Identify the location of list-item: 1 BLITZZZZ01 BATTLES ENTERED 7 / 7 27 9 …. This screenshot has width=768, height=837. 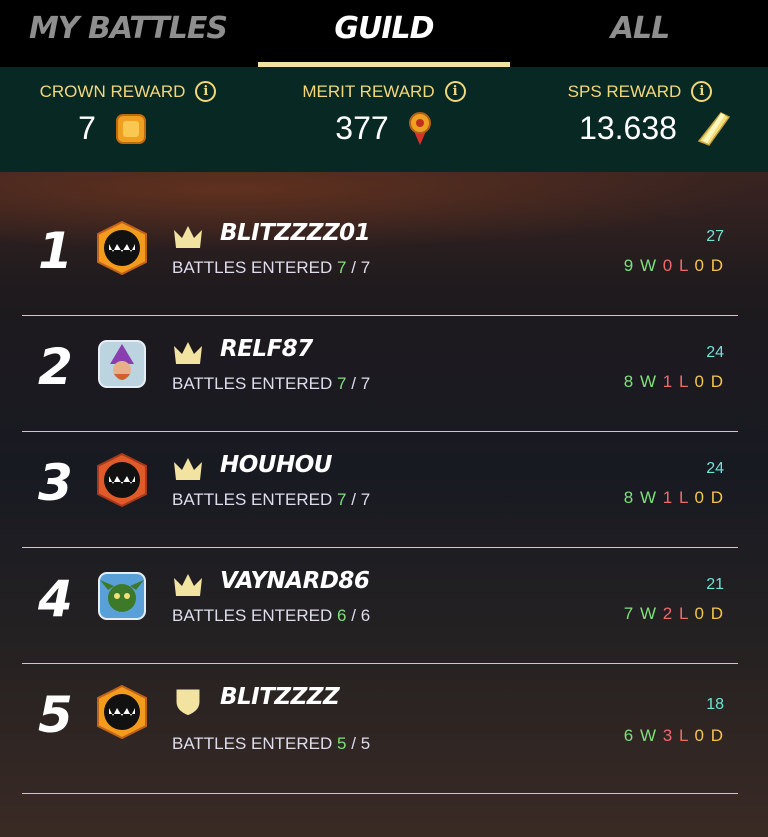
(380, 258).